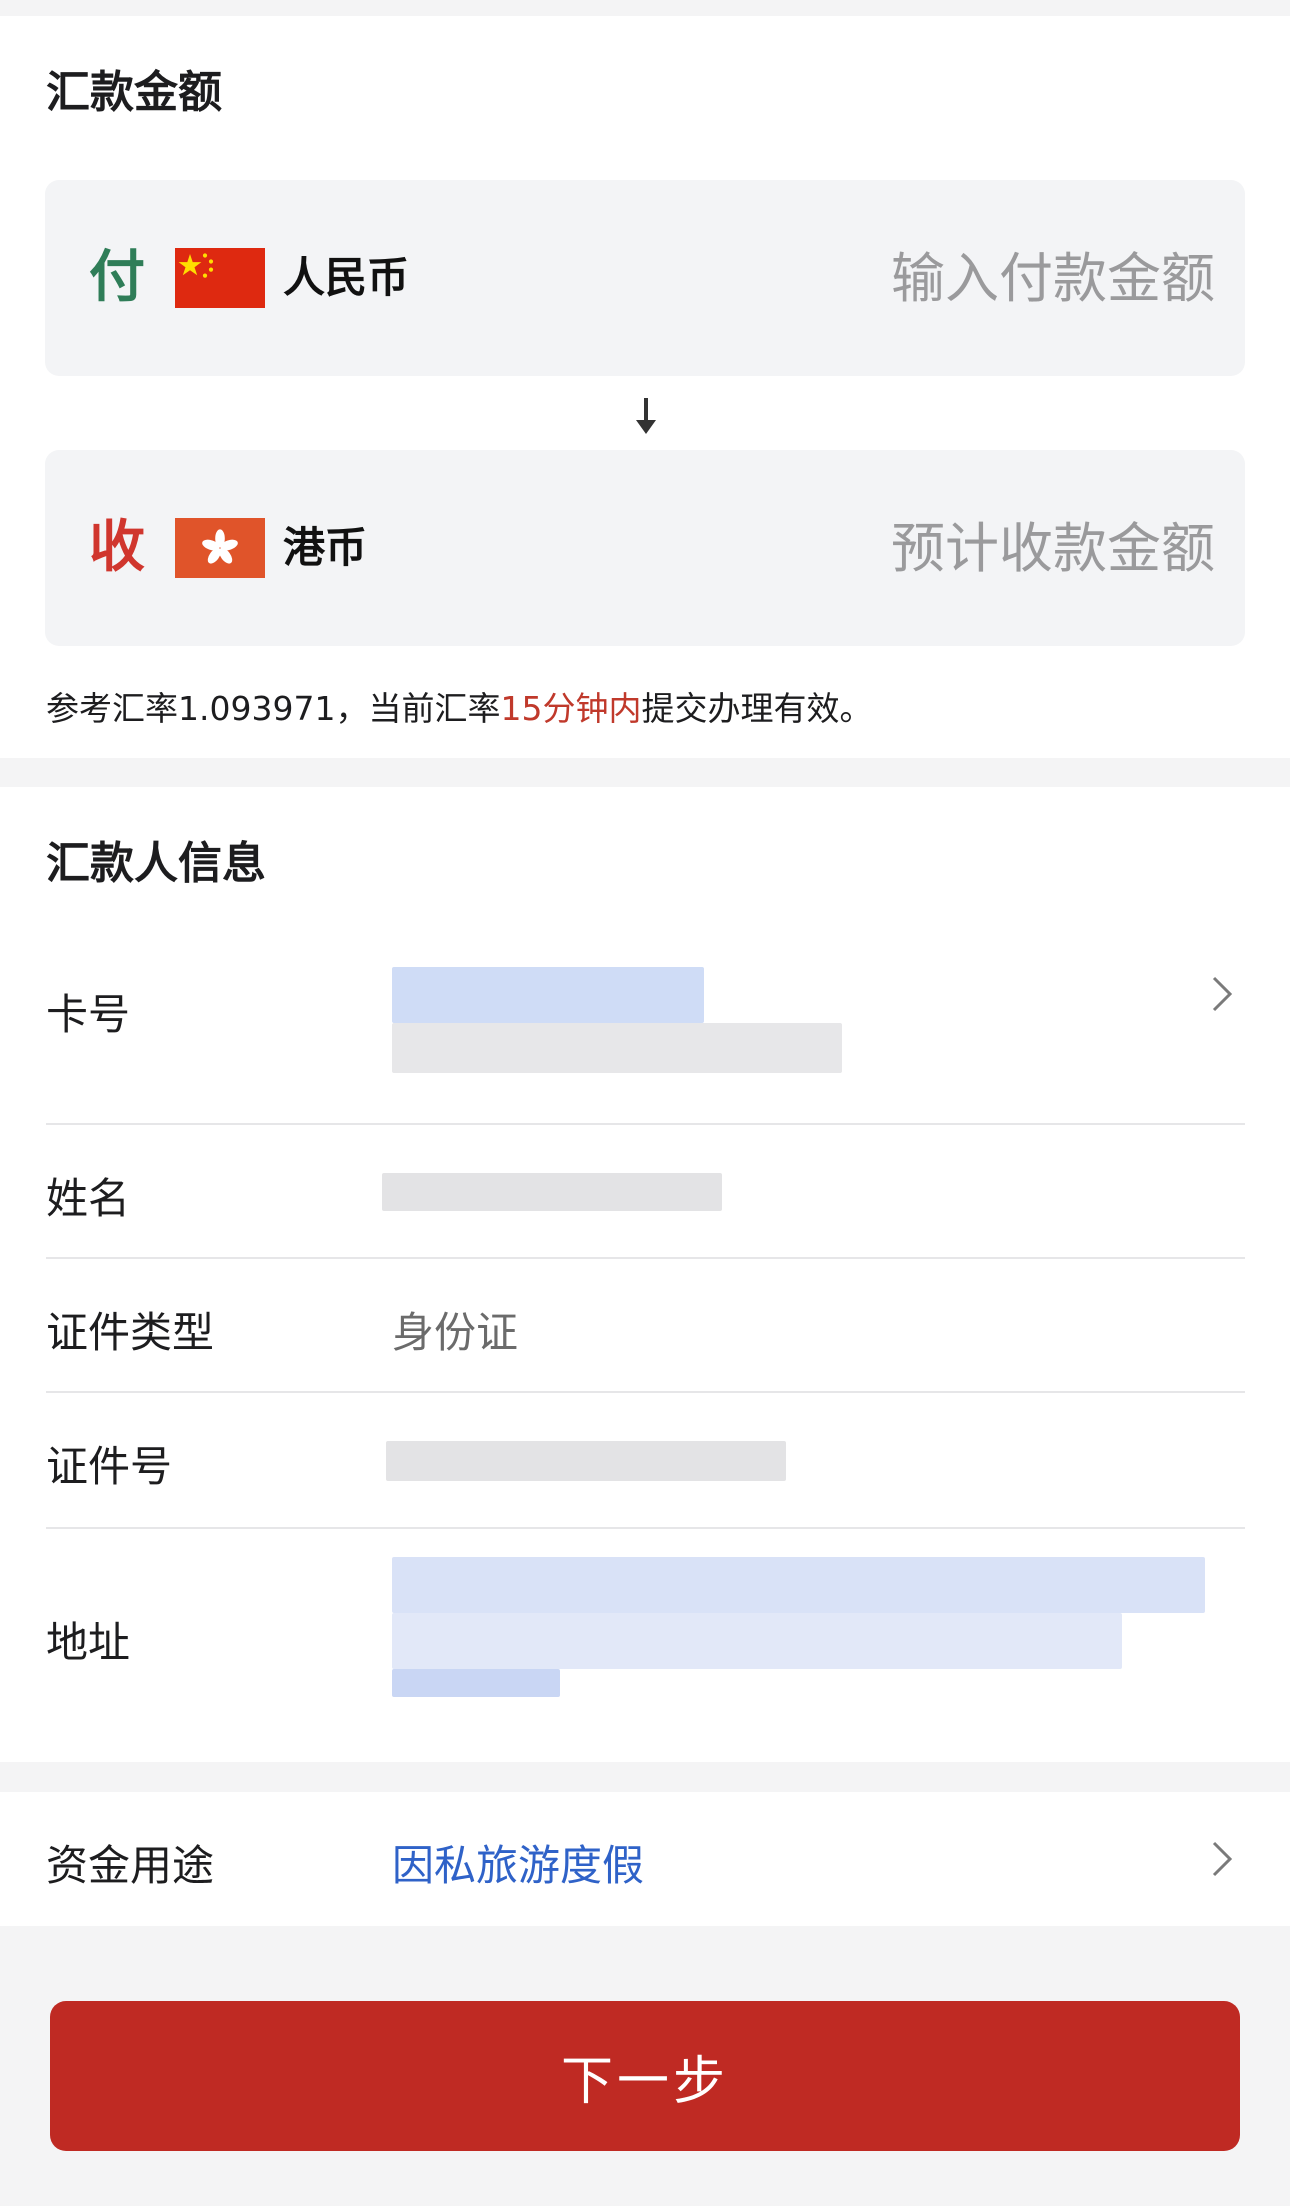  I want to click on address-masked-line3, so click(476, 1683).